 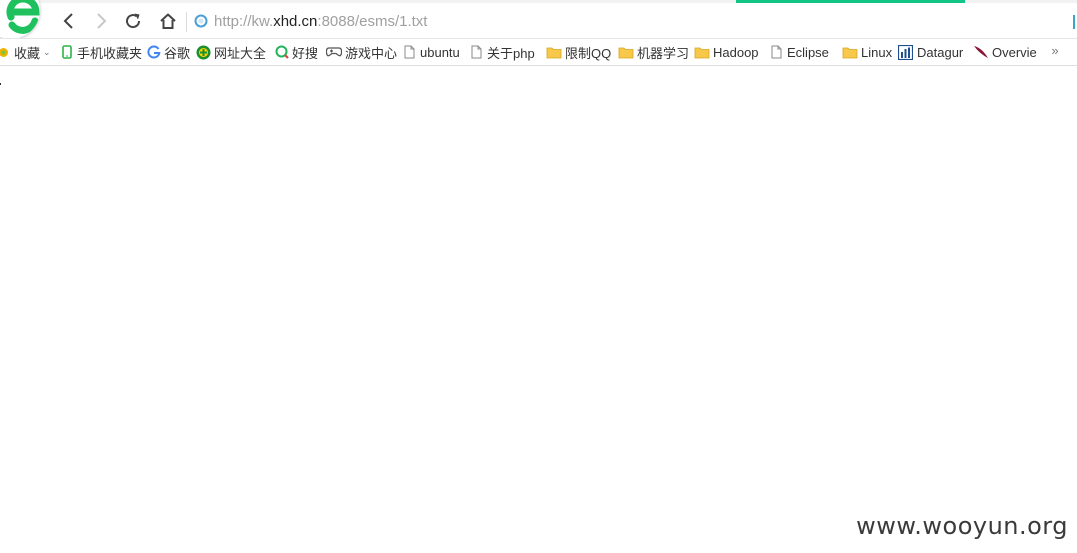 What do you see at coordinates (736, 52) in the screenshot?
I see `bookmark-label: Hadoop` at bounding box center [736, 52].